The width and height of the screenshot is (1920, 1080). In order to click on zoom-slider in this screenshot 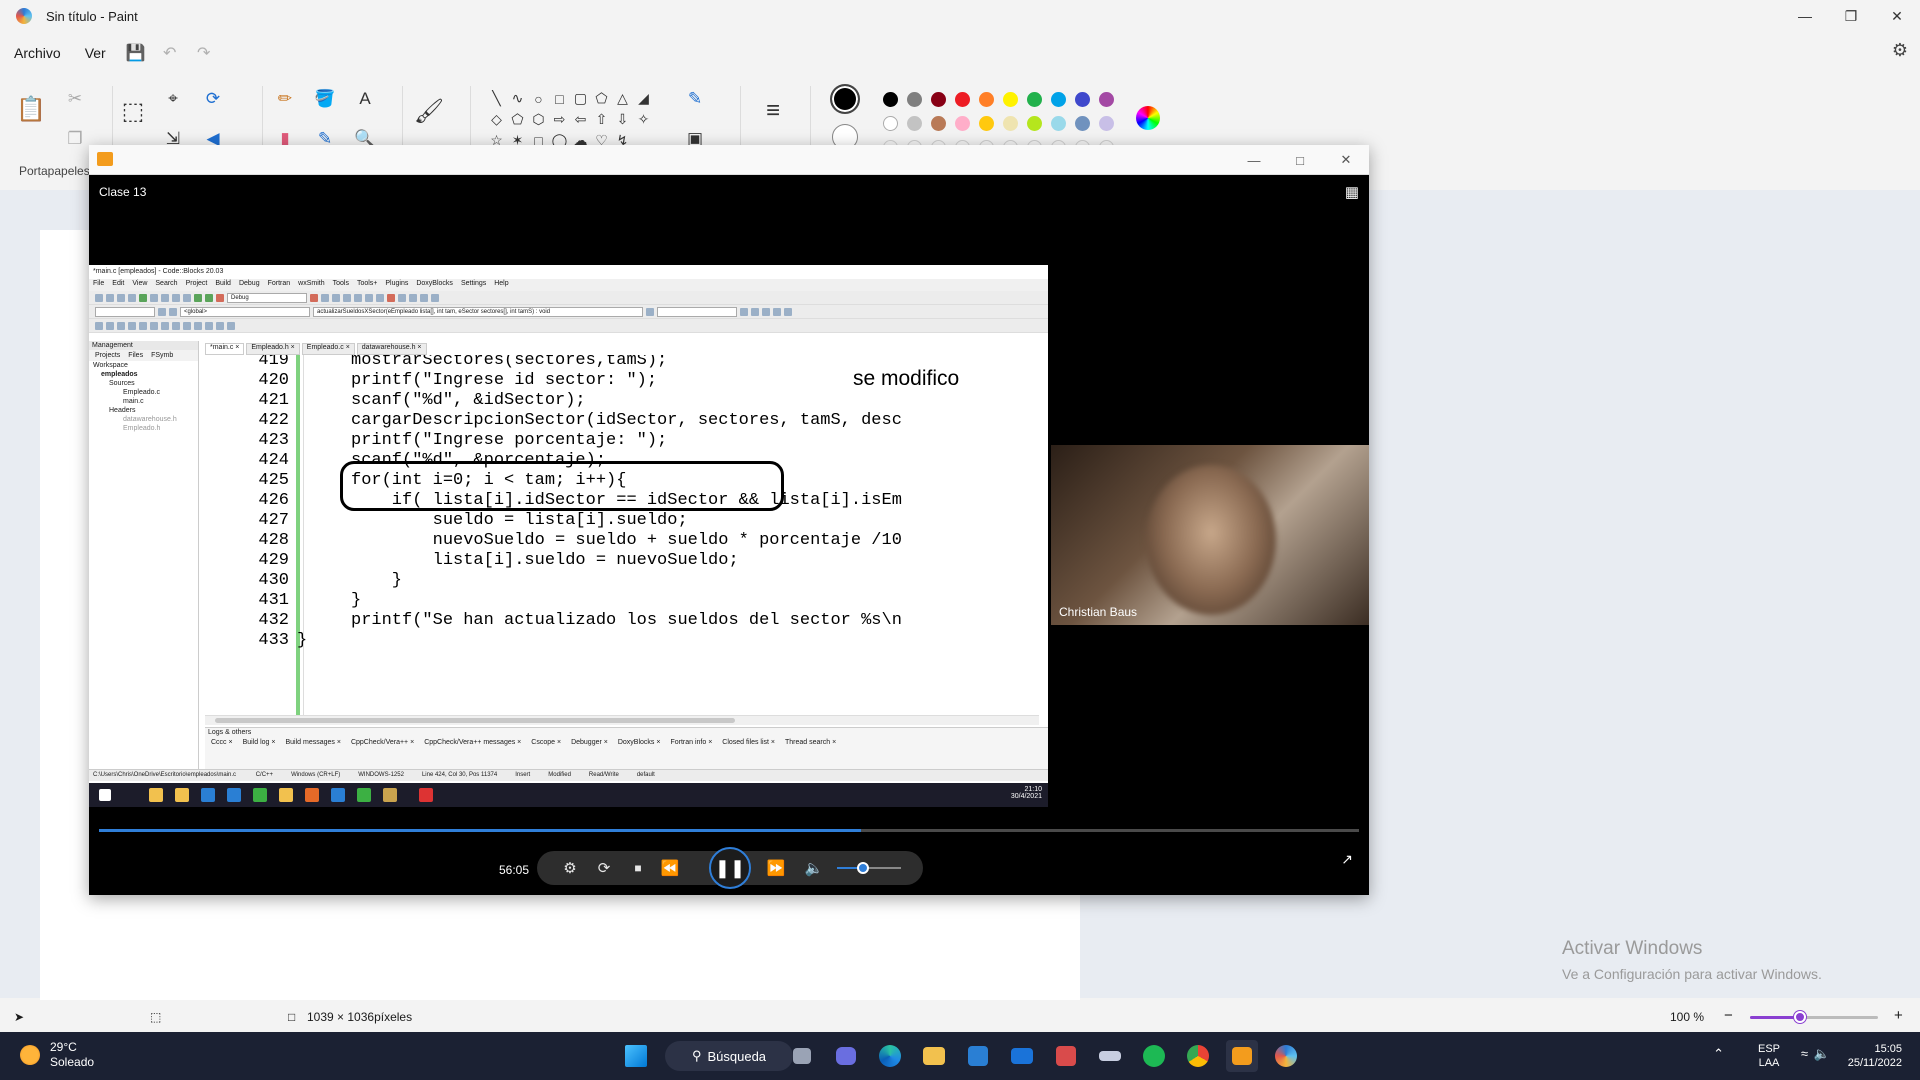, I will do `click(1814, 1017)`.